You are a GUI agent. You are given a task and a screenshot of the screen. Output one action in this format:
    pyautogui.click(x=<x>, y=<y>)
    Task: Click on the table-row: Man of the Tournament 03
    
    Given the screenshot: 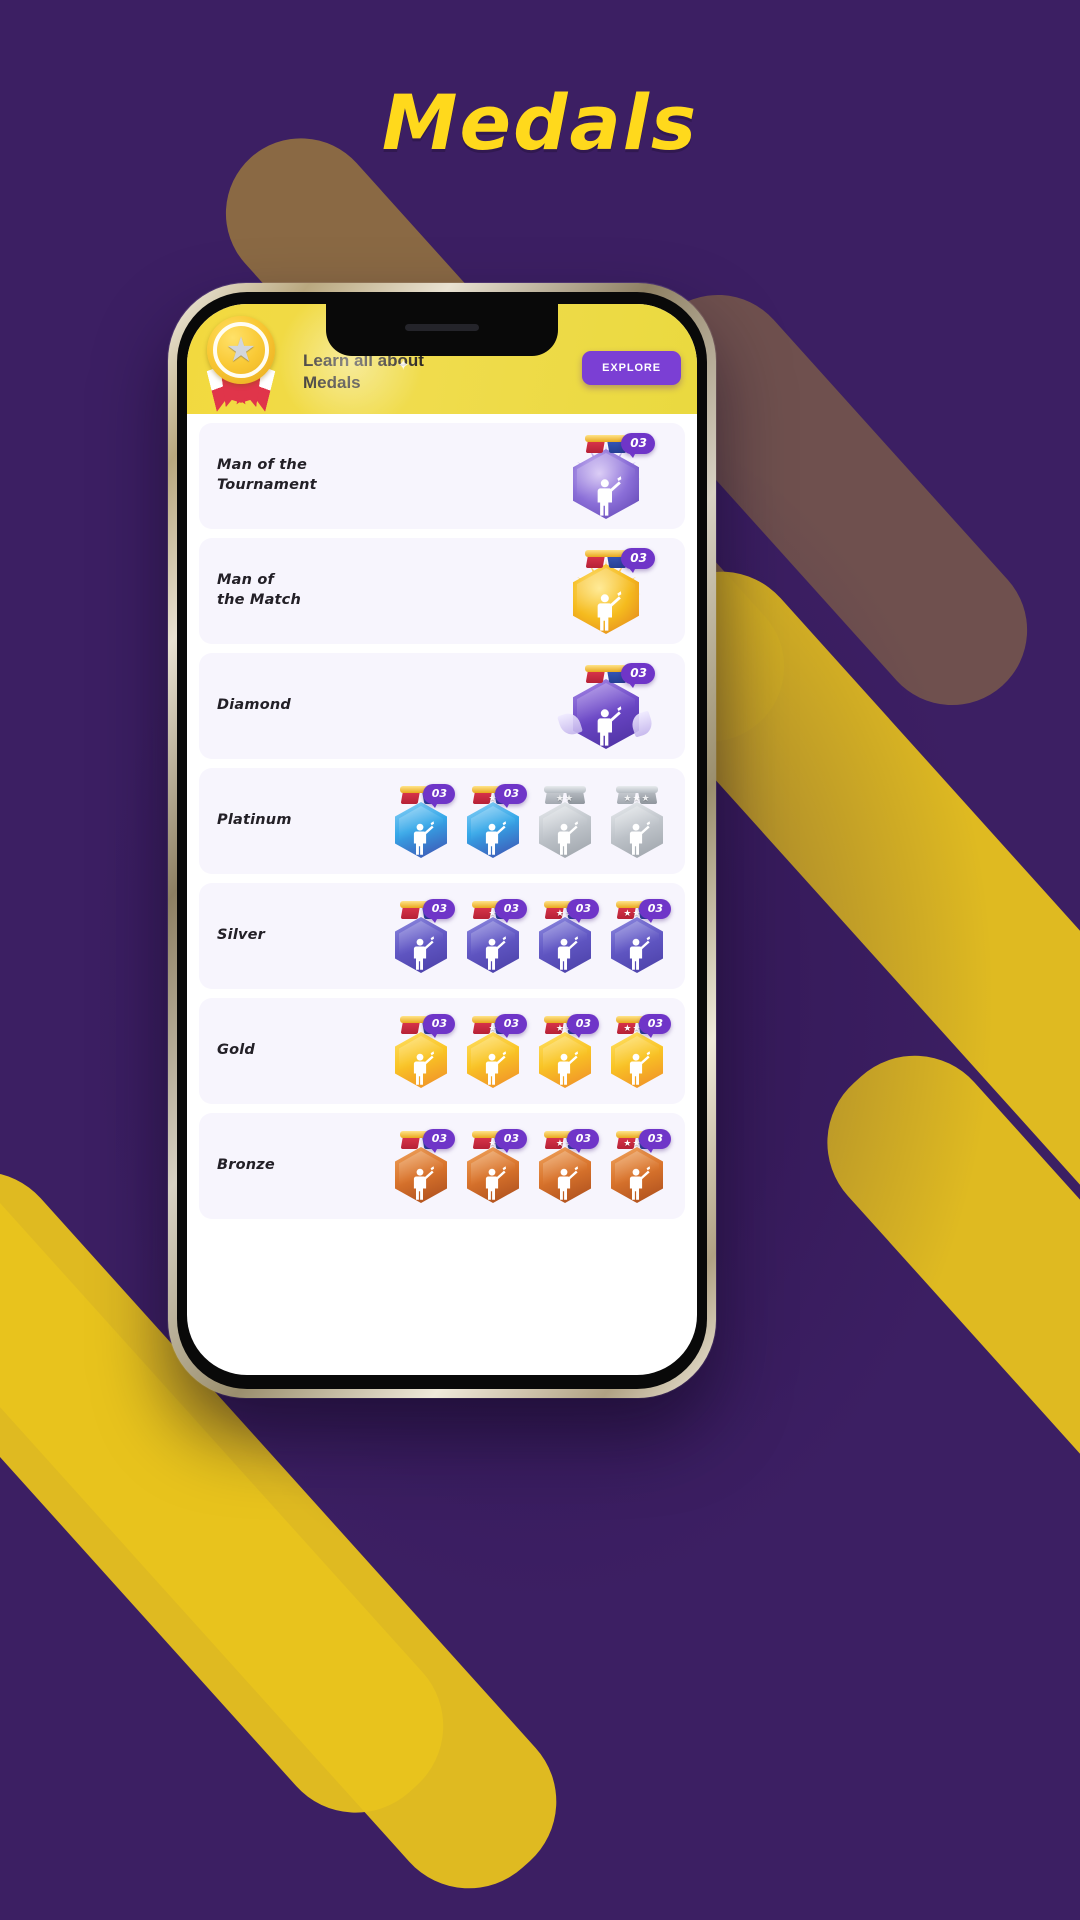 What is the action you would take?
    pyautogui.click(x=442, y=476)
    